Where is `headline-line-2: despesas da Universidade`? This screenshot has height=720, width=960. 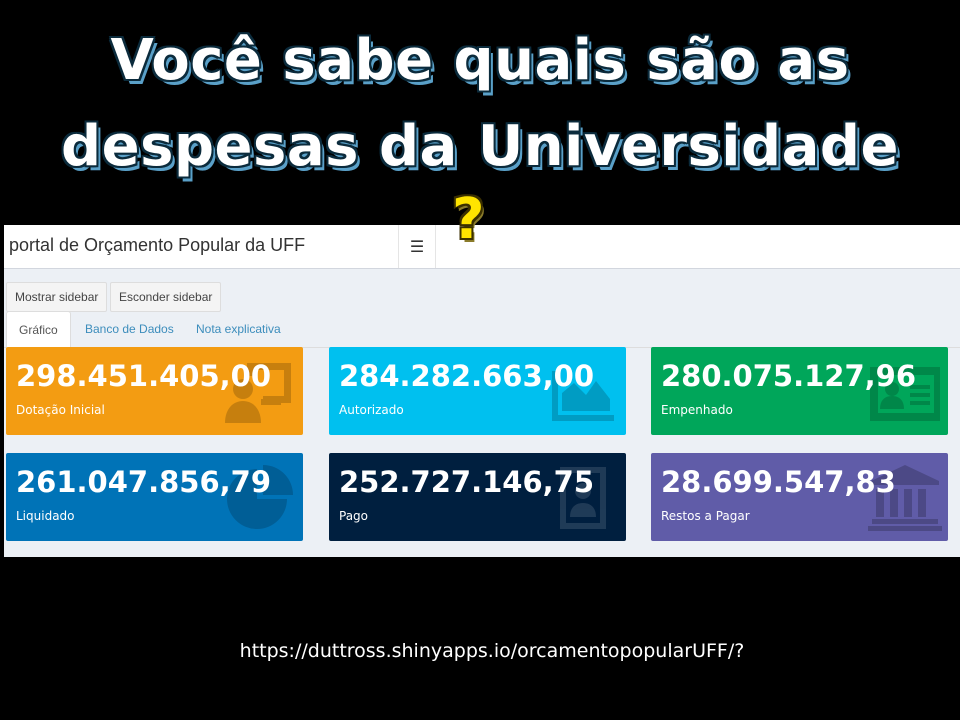
headline-line-2: despesas da Universidade is located at coordinates (480, 146).